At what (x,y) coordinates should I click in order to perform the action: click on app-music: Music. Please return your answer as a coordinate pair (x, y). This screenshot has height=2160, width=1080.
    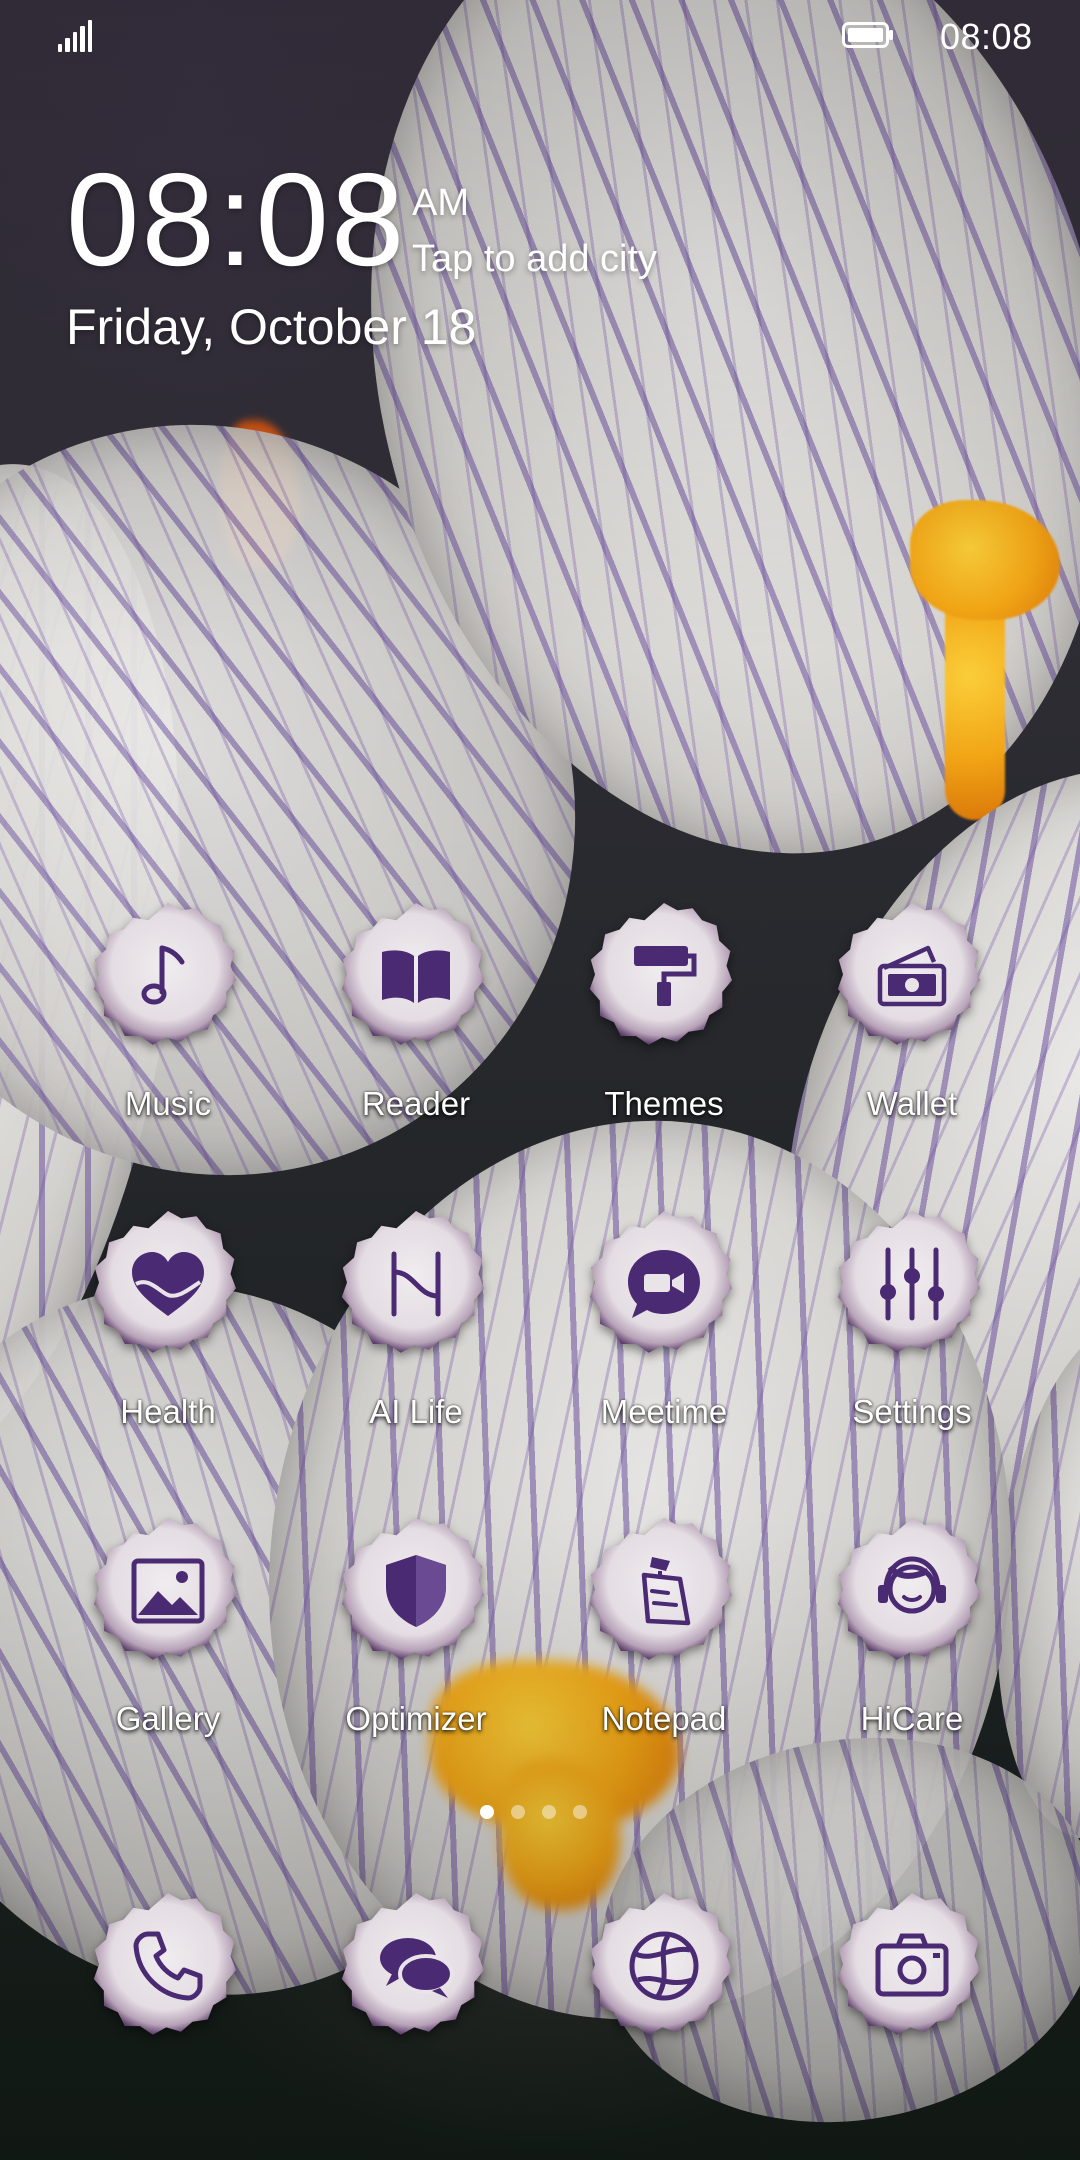
    Looking at the image, I should click on (165, 1023).